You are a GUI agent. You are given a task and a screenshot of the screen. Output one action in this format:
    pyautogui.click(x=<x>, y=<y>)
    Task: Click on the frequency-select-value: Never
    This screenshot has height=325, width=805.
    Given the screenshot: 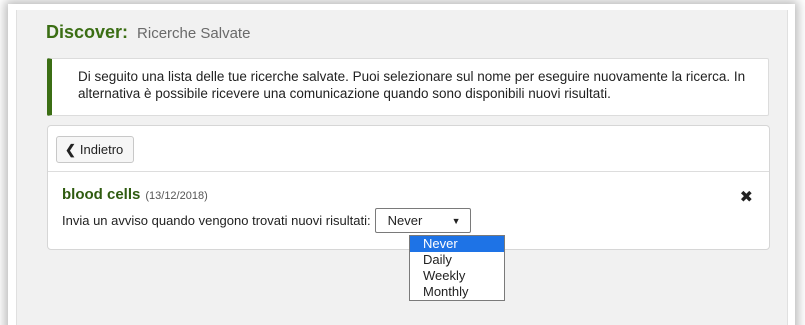 What is the action you would take?
    pyautogui.click(x=405, y=220)
    